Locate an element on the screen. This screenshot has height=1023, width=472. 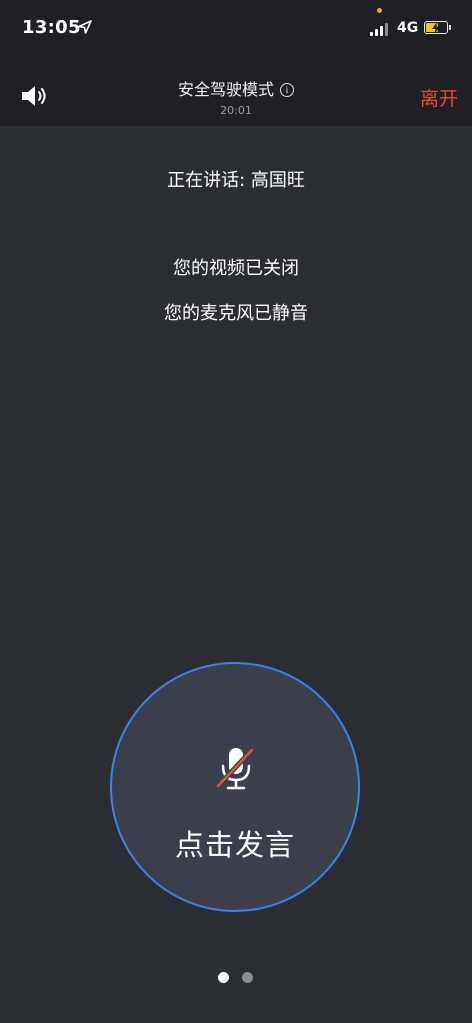
network-type: 4G is located at coordinates (408, 28).